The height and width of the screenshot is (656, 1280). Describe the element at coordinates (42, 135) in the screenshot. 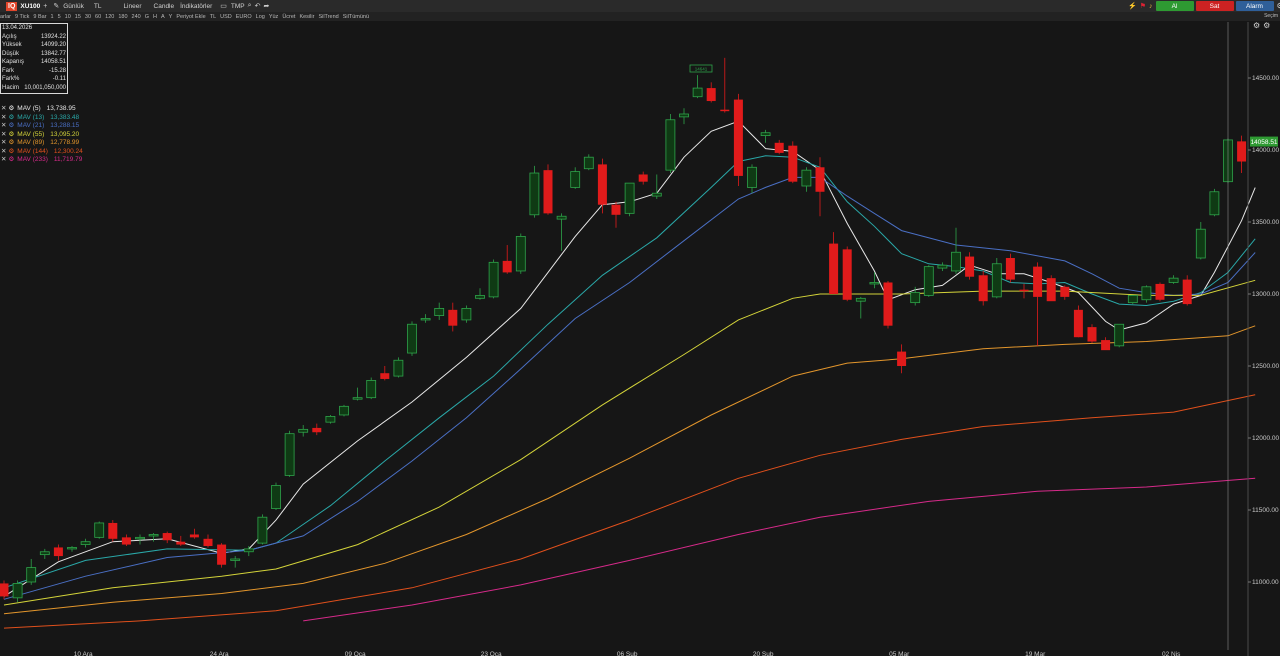

I see `legend-item: ✕ ⚙ MAV (55) 13,095.20` at that location.